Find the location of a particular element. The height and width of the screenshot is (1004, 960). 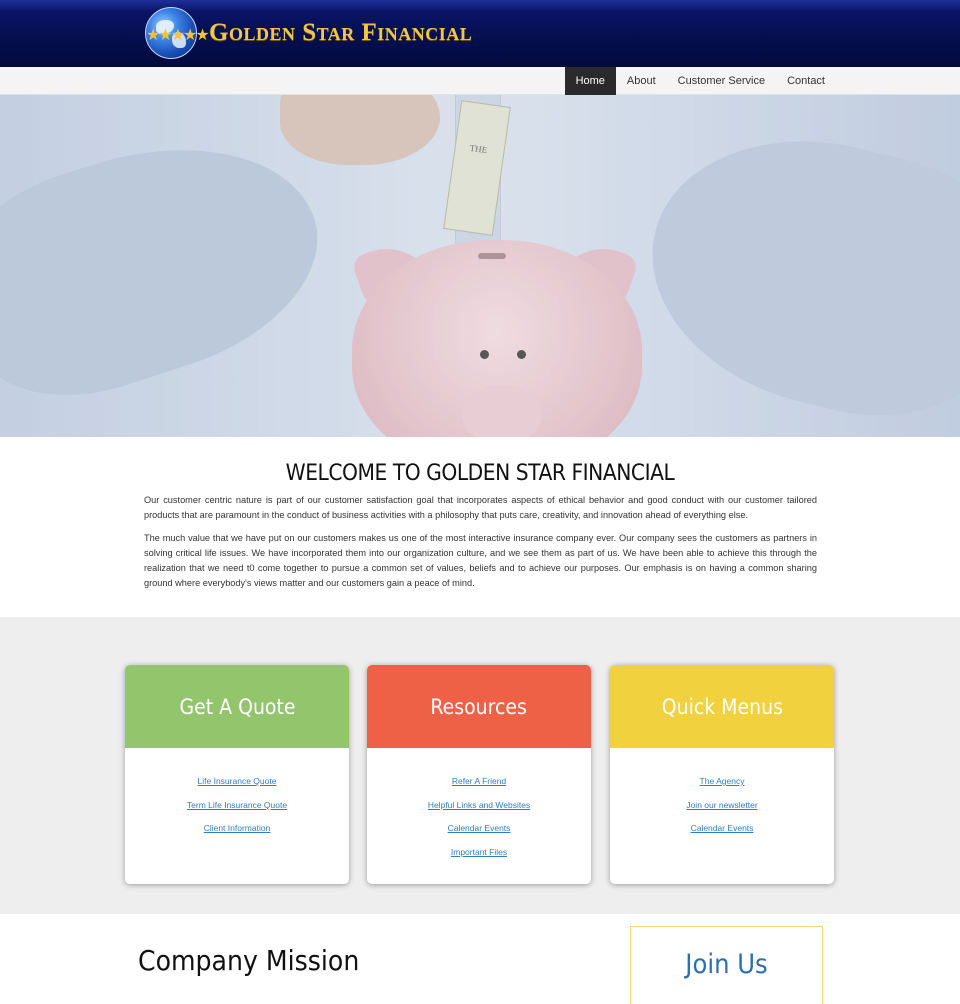

brand-name: Golden Star Financial is located at coordinates (341, 32).